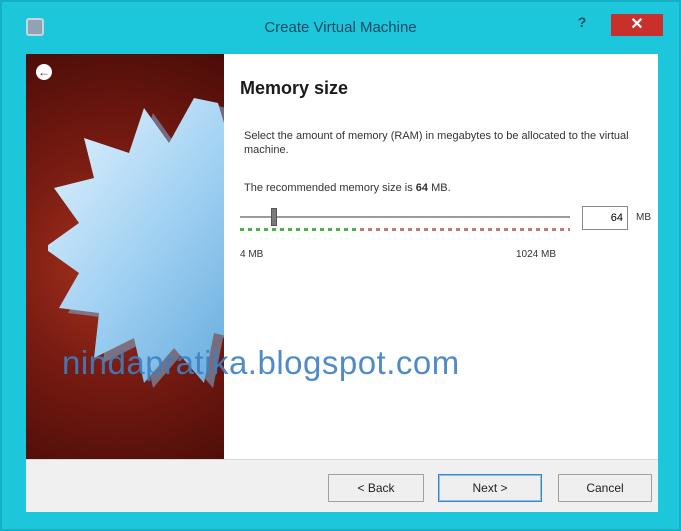  What do you see at coordinates (582, 24) in the screenshot?
I see `help-button: ?` at bounding box center [582, 24].